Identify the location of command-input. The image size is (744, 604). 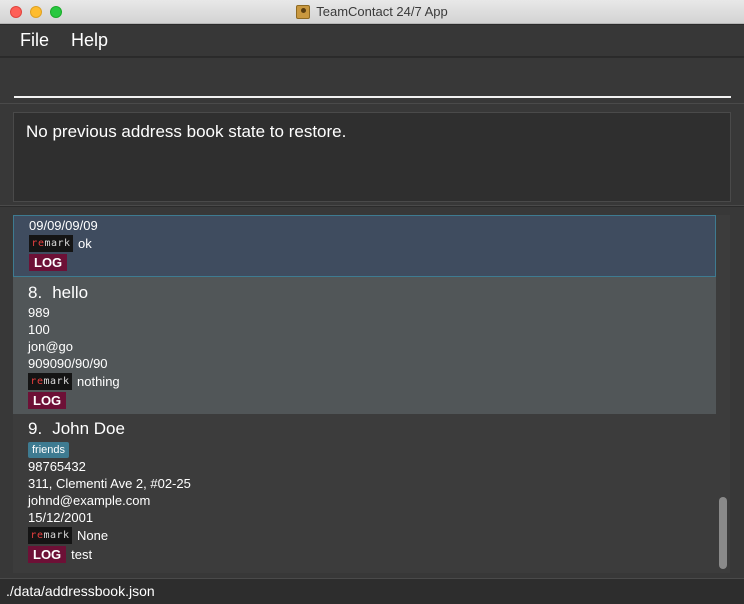
(372, 82).